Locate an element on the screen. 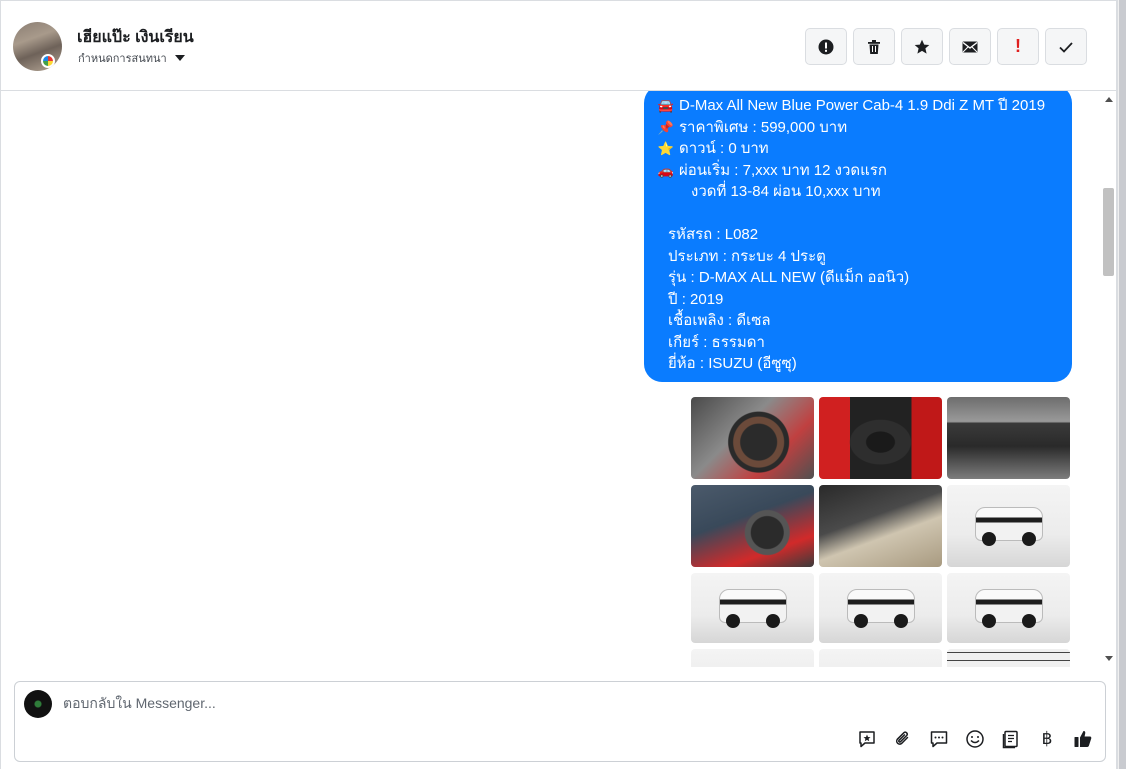 This screenshot has width=1126, height=769. attachment-icon is located at coordinates (902, 738).